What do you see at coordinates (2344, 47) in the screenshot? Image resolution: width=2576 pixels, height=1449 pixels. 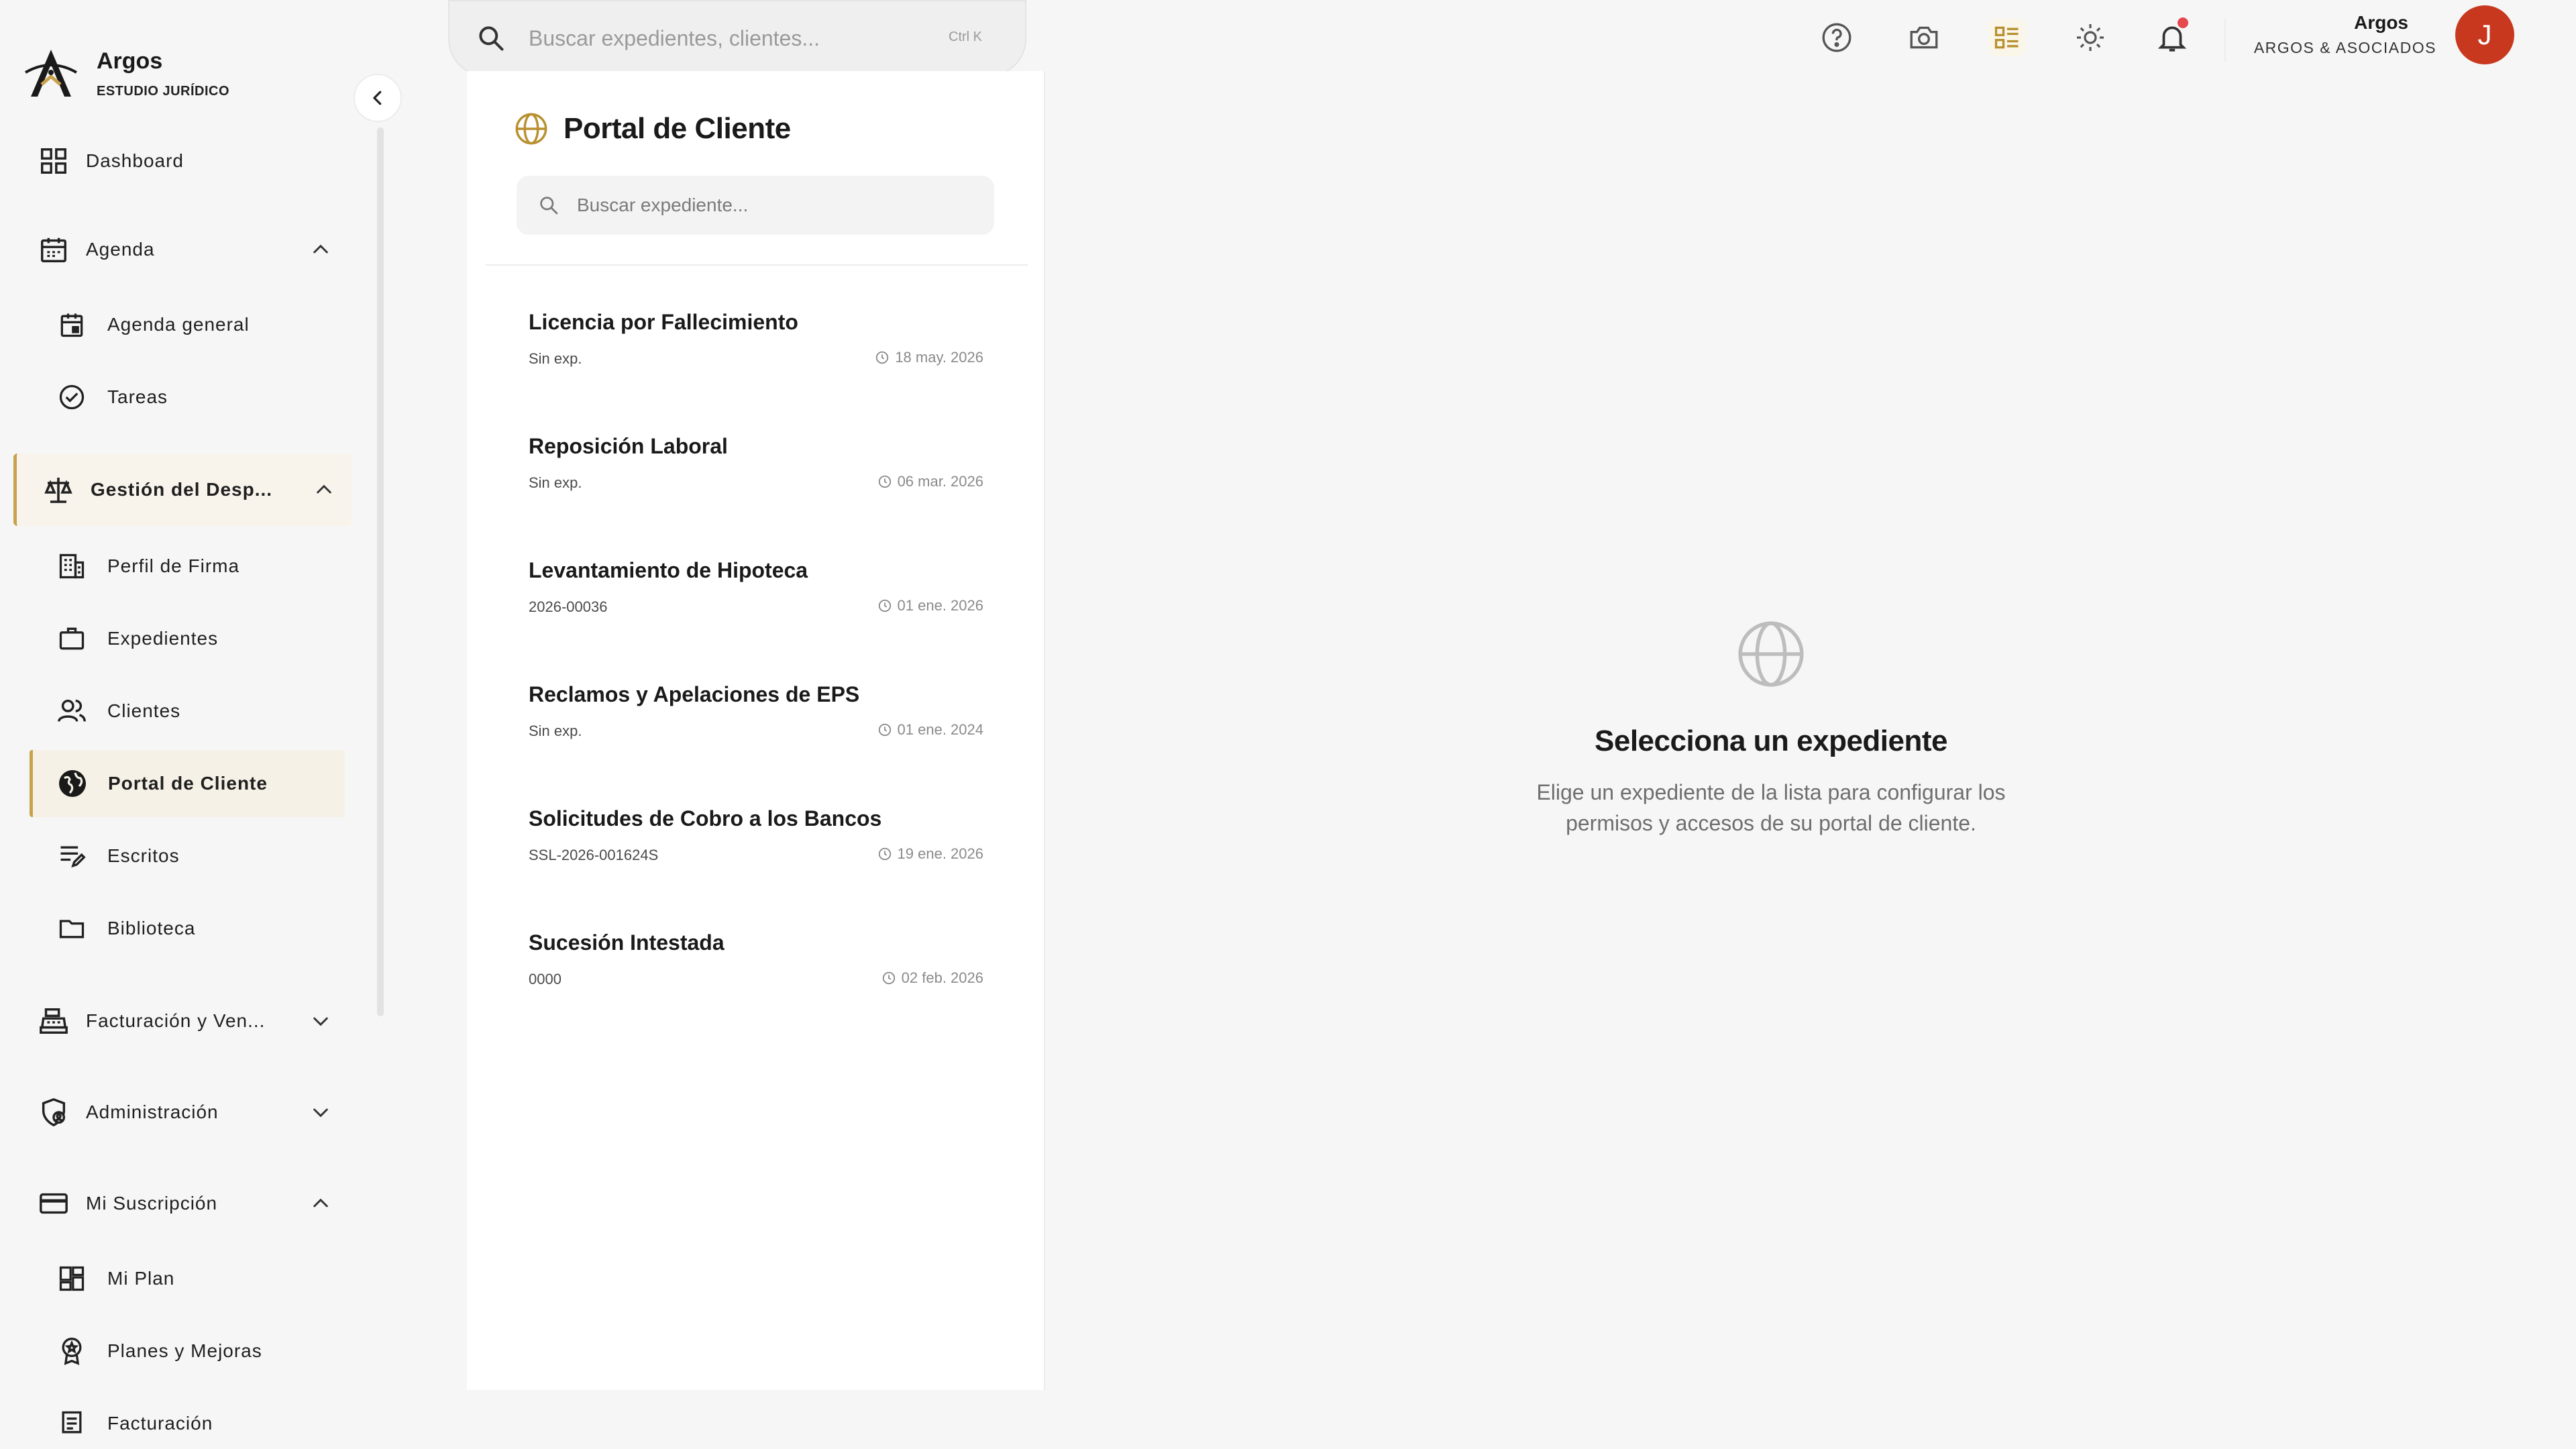 I see `user-organization: ARGOS & ASOCIADOS` at bounding box center [2344, 47].